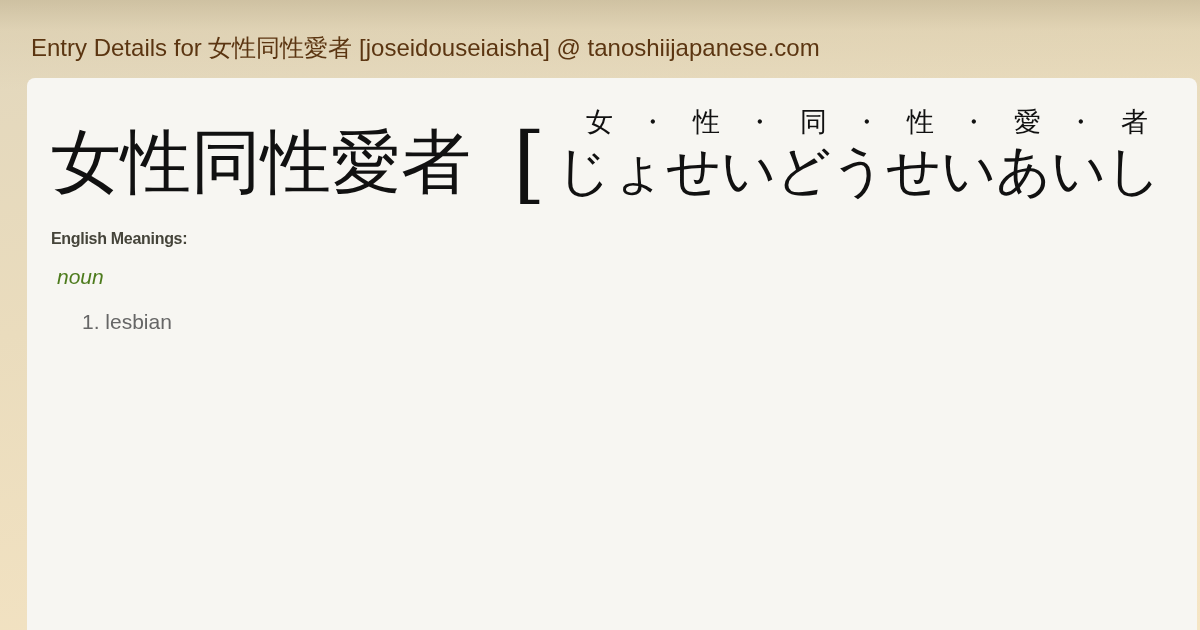 The width and height of the screenshot is (1200, 630). Describe the element at coordinates (261, 162) in the screenshot. I see `headword: 女性同性愛者` at that location.